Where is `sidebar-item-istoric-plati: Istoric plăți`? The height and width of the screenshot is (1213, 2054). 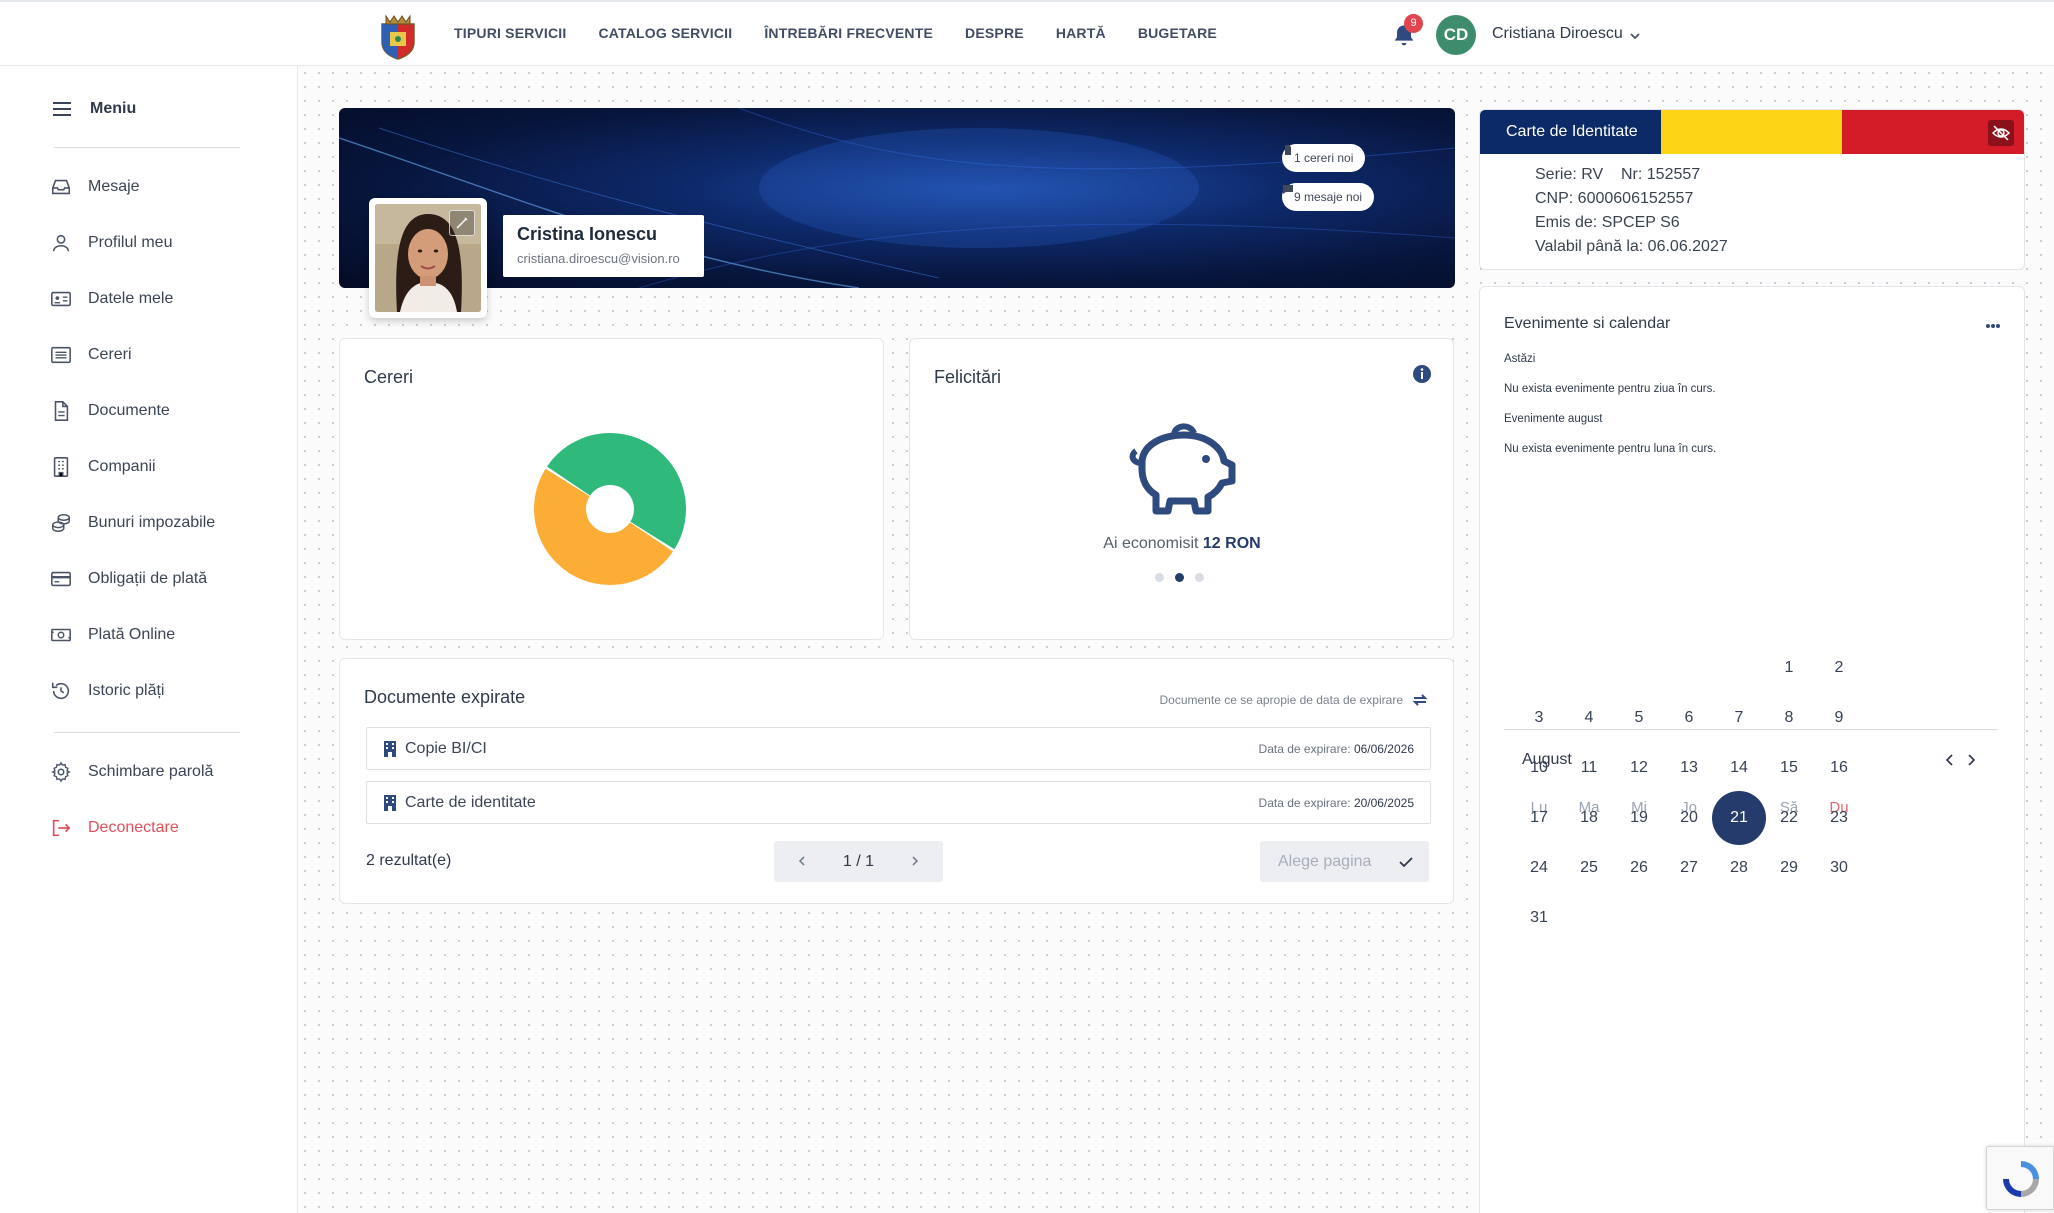
sidebar-item-istoric-plati: Istoric plăți is located at coordinates (107, 691).